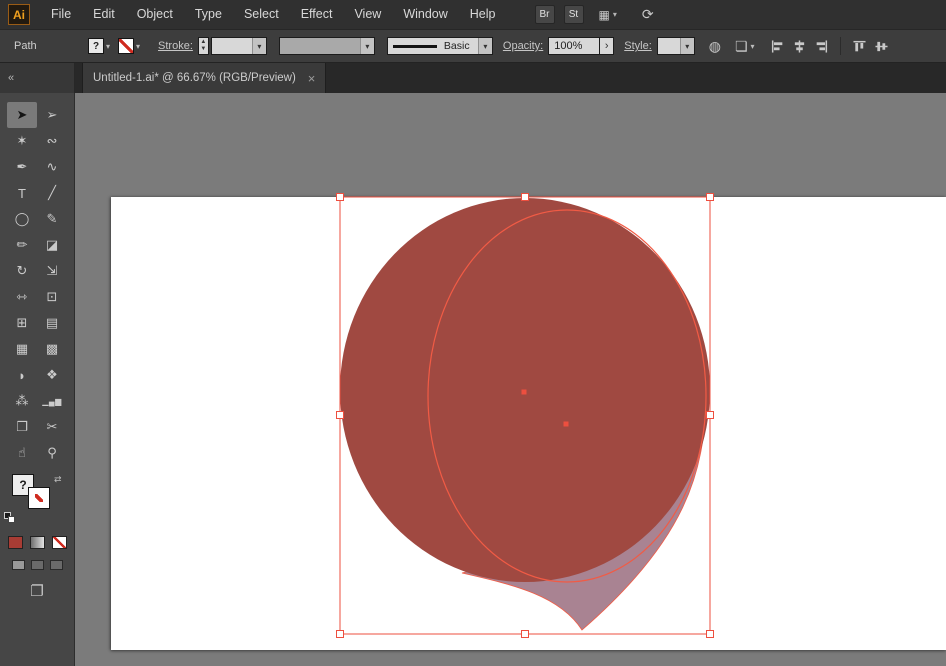 Image resolution: width=946 pixels, height=666 pixels. Describe the element at coordinates (715, 46) in the screenshot. I see `globe-icon: ◍` at that location.